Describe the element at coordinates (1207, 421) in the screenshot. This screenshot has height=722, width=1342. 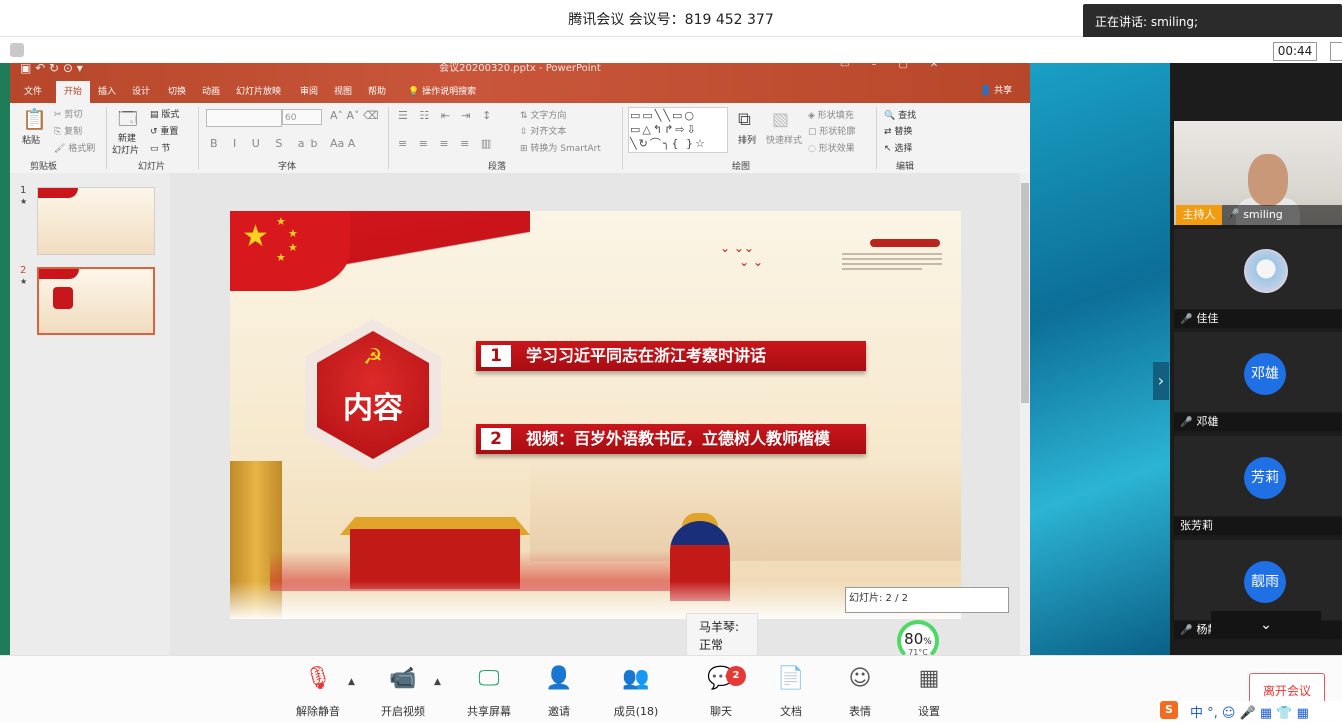
I see `participant-name: 邓雄` at that location.